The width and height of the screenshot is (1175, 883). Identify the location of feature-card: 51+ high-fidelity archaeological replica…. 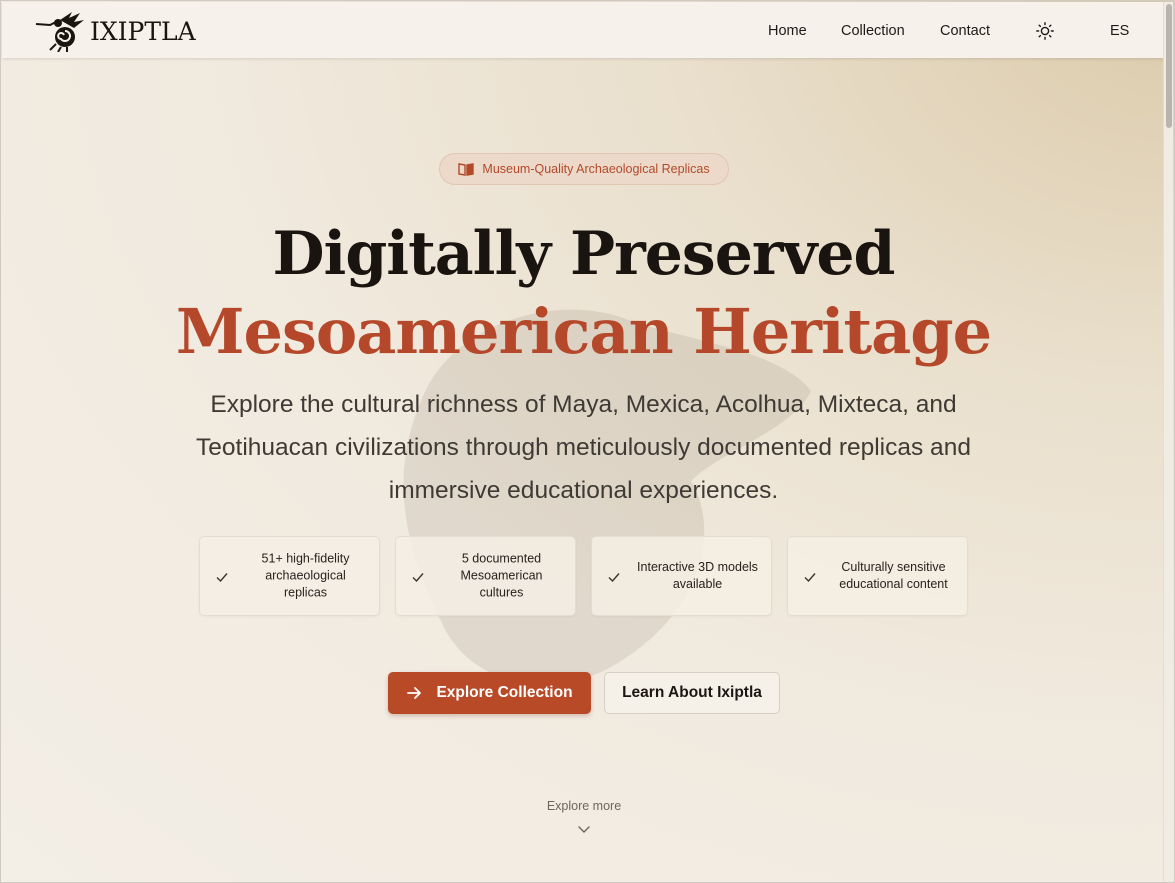
(289, 576).